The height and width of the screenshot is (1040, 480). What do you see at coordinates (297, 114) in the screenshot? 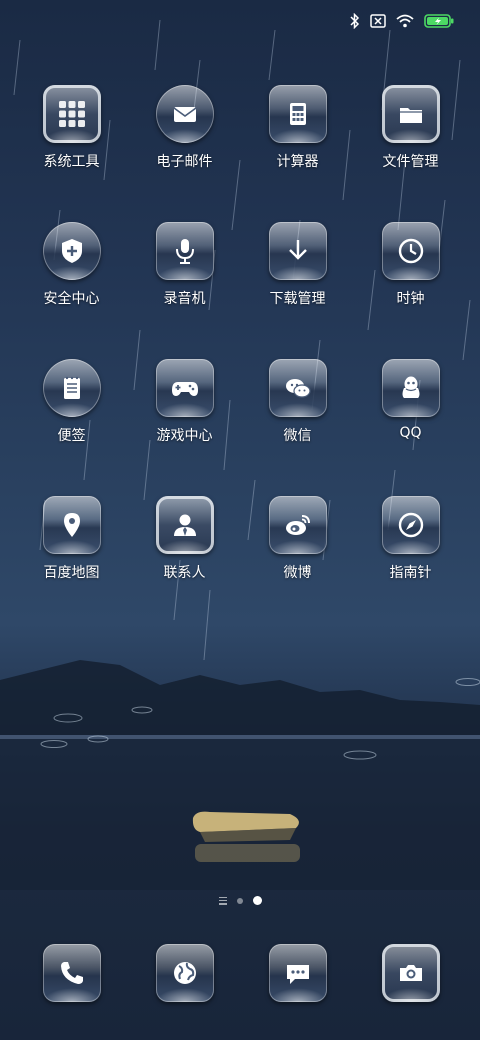
I see `calculator-icon` at bounding box center [297, 114].